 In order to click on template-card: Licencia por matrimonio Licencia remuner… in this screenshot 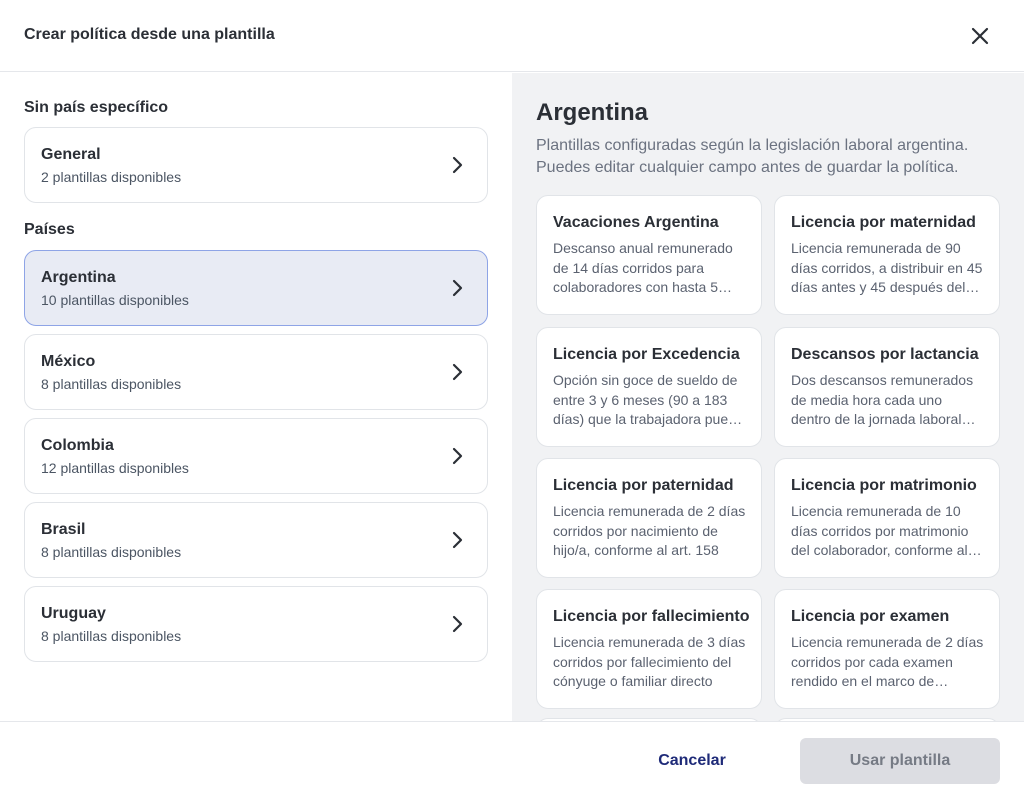, I will do `click(887, 518)`.